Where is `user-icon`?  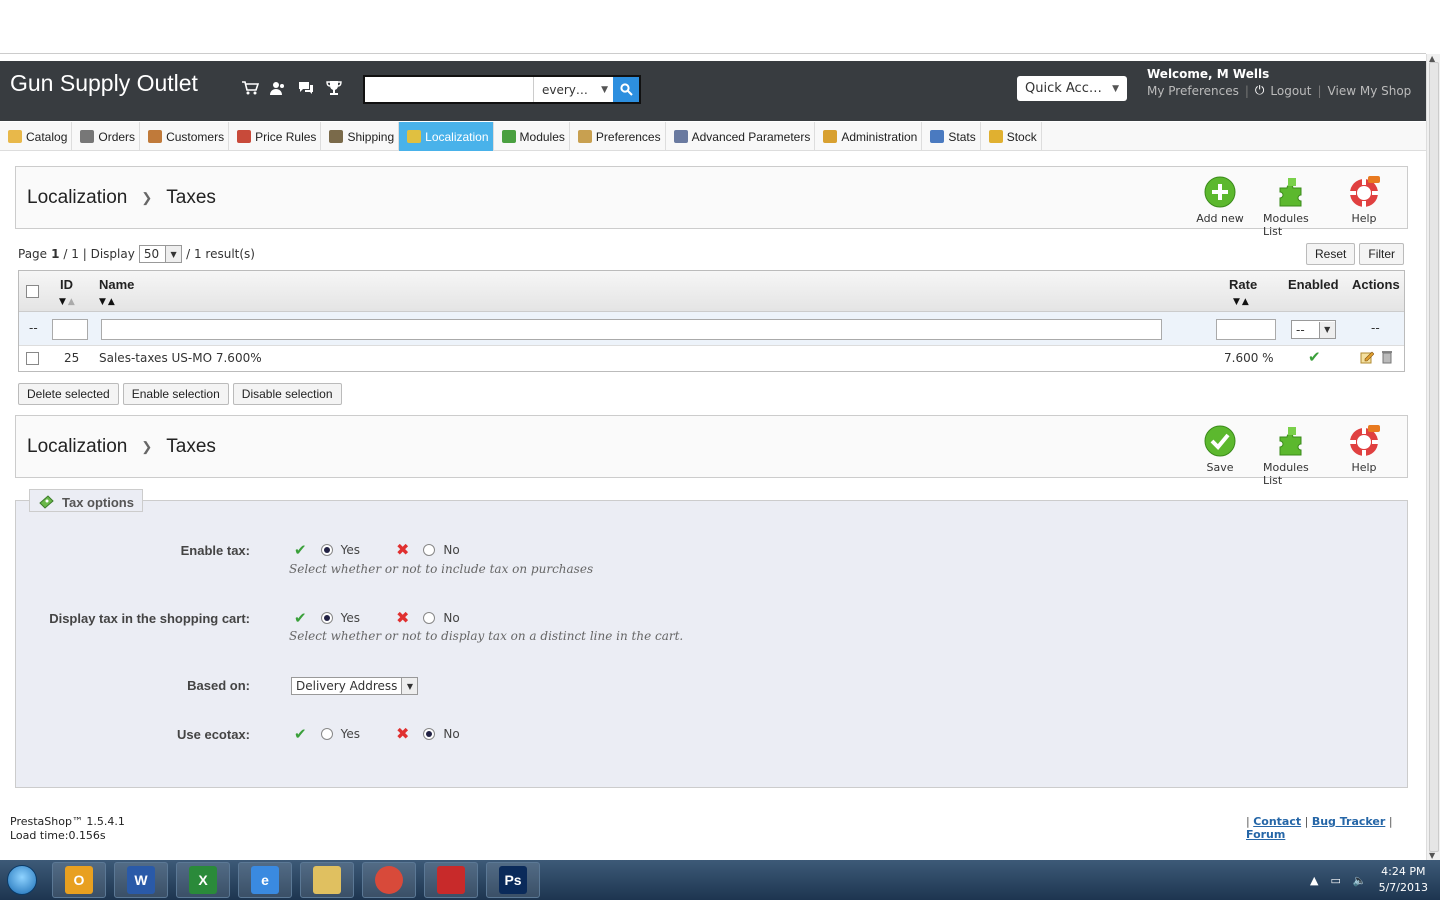
user-icon is located at coordinates (155, 136).